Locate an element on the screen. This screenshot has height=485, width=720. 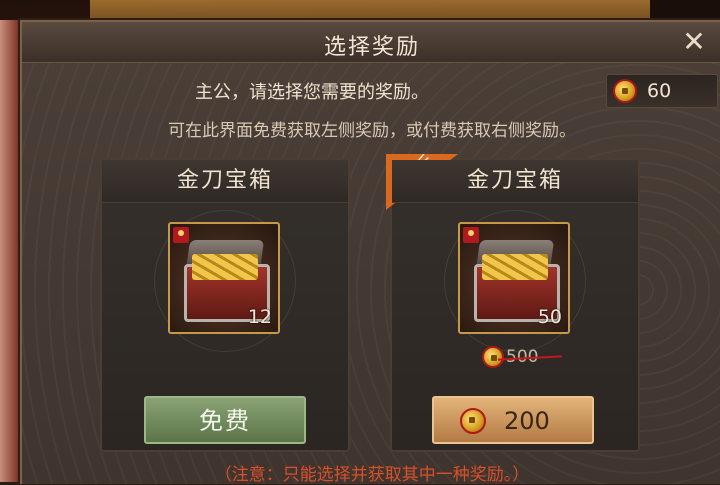
currency-amount: 60 is located at coordinates (659, 91).